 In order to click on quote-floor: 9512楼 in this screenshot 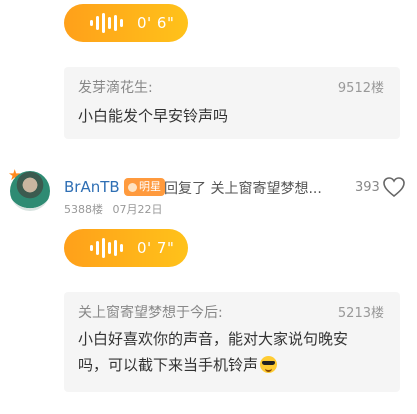, I will do `click(360, 88)`.